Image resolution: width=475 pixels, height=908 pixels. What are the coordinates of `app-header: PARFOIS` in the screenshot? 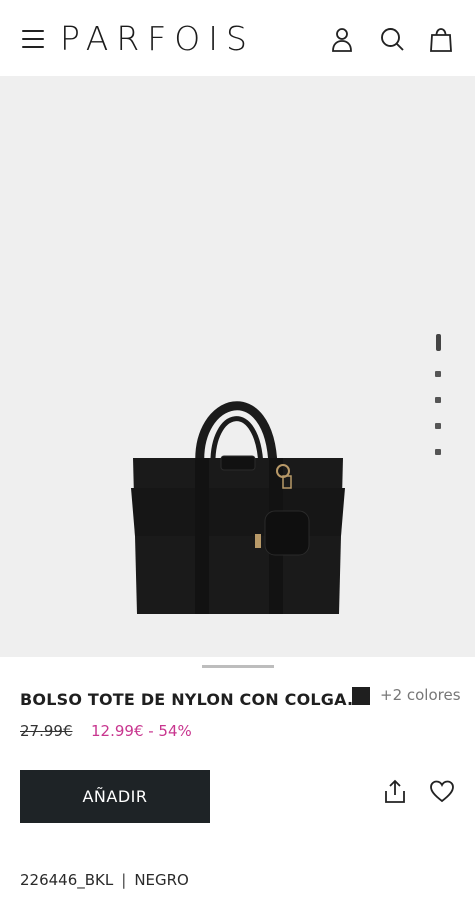 It's located at (237, 38).